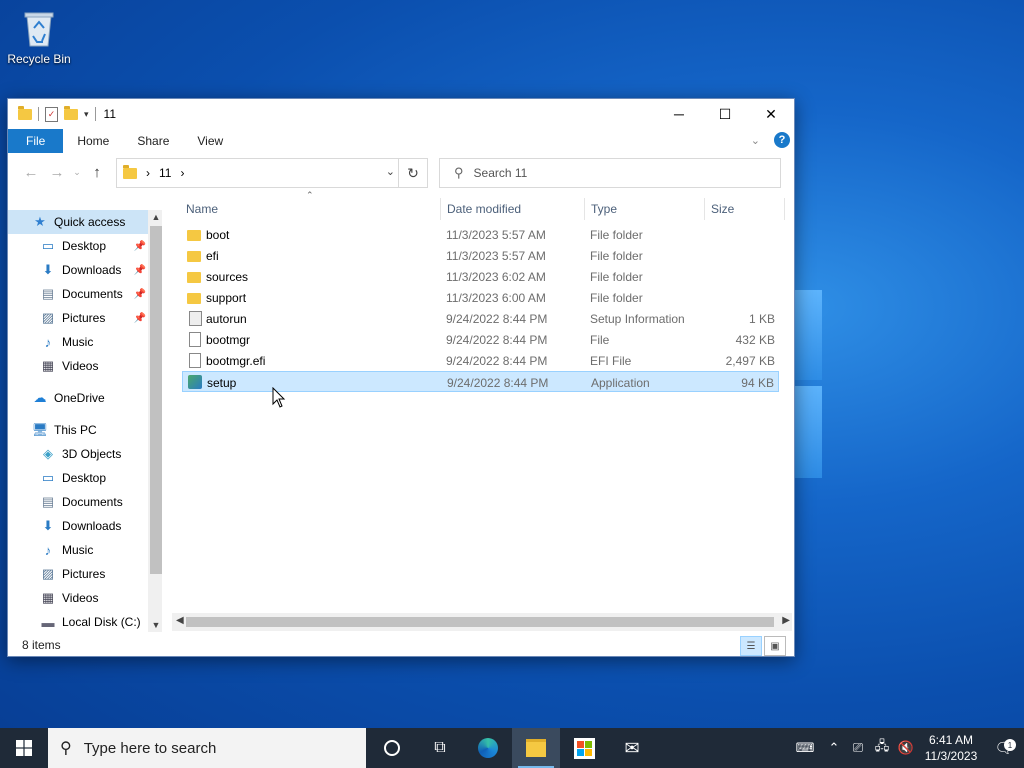 The width and height of the screenshot is (1024, 768). Describe the element at coordinates (78, 454) in the screenshot. I see `nav-item-3d-objects: ◈ 3D Objects` at that location.